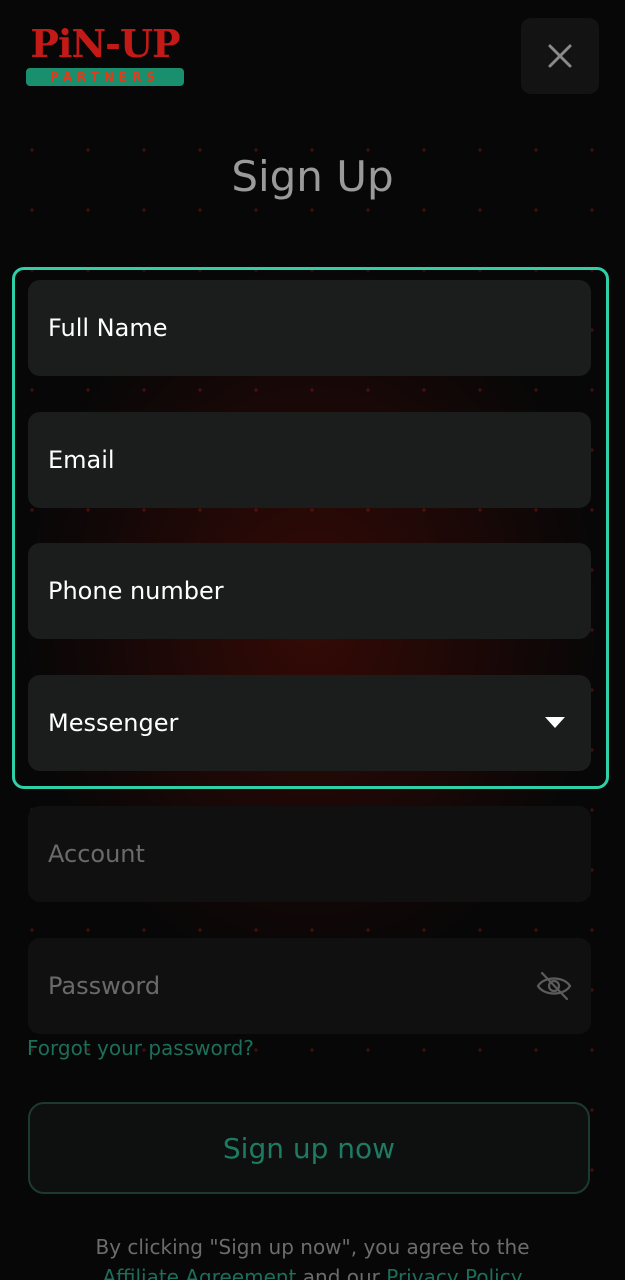 The height and width of the screenshot is (1280, 625). I want to click on password-placeholder: Password, so click(104, 986).